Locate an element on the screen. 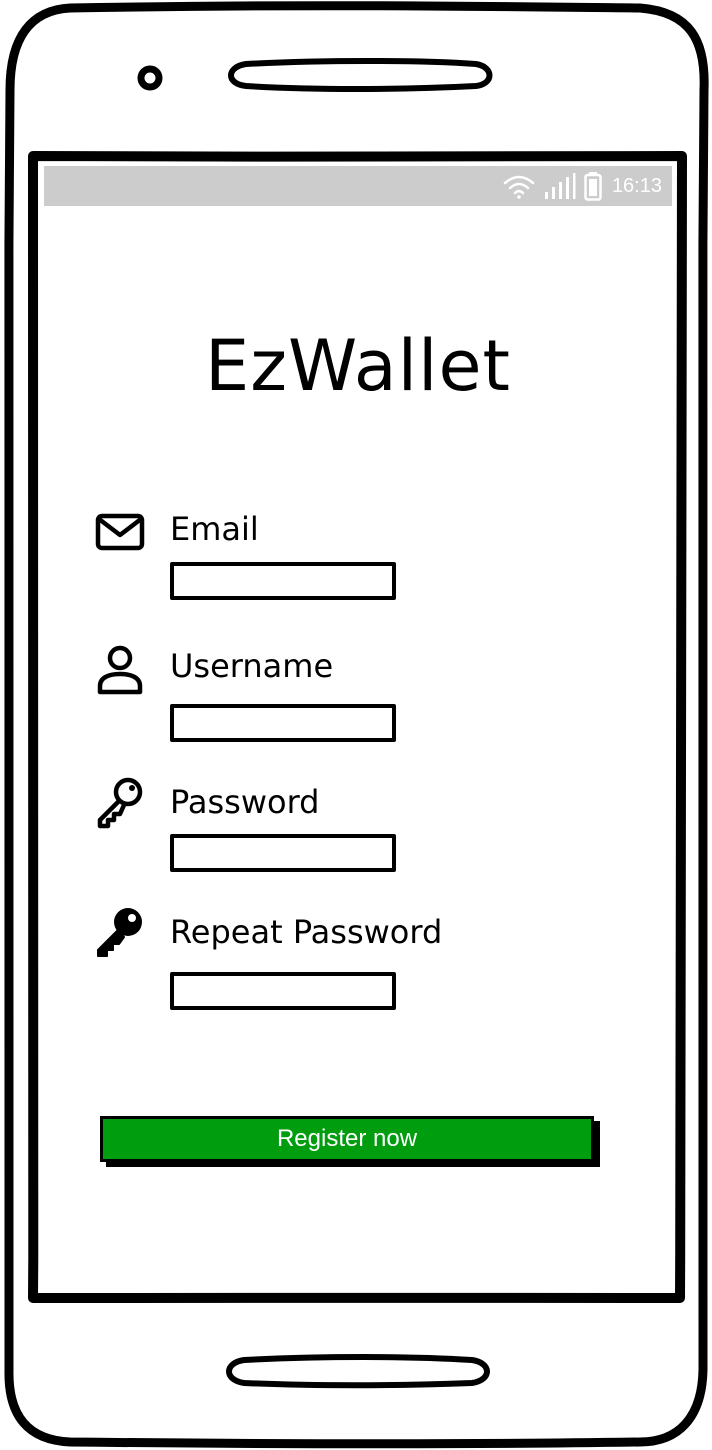 Image resolution: width=712 pixels, height=1450 pixels. username-label: Username is located at coordinates (252, 666).